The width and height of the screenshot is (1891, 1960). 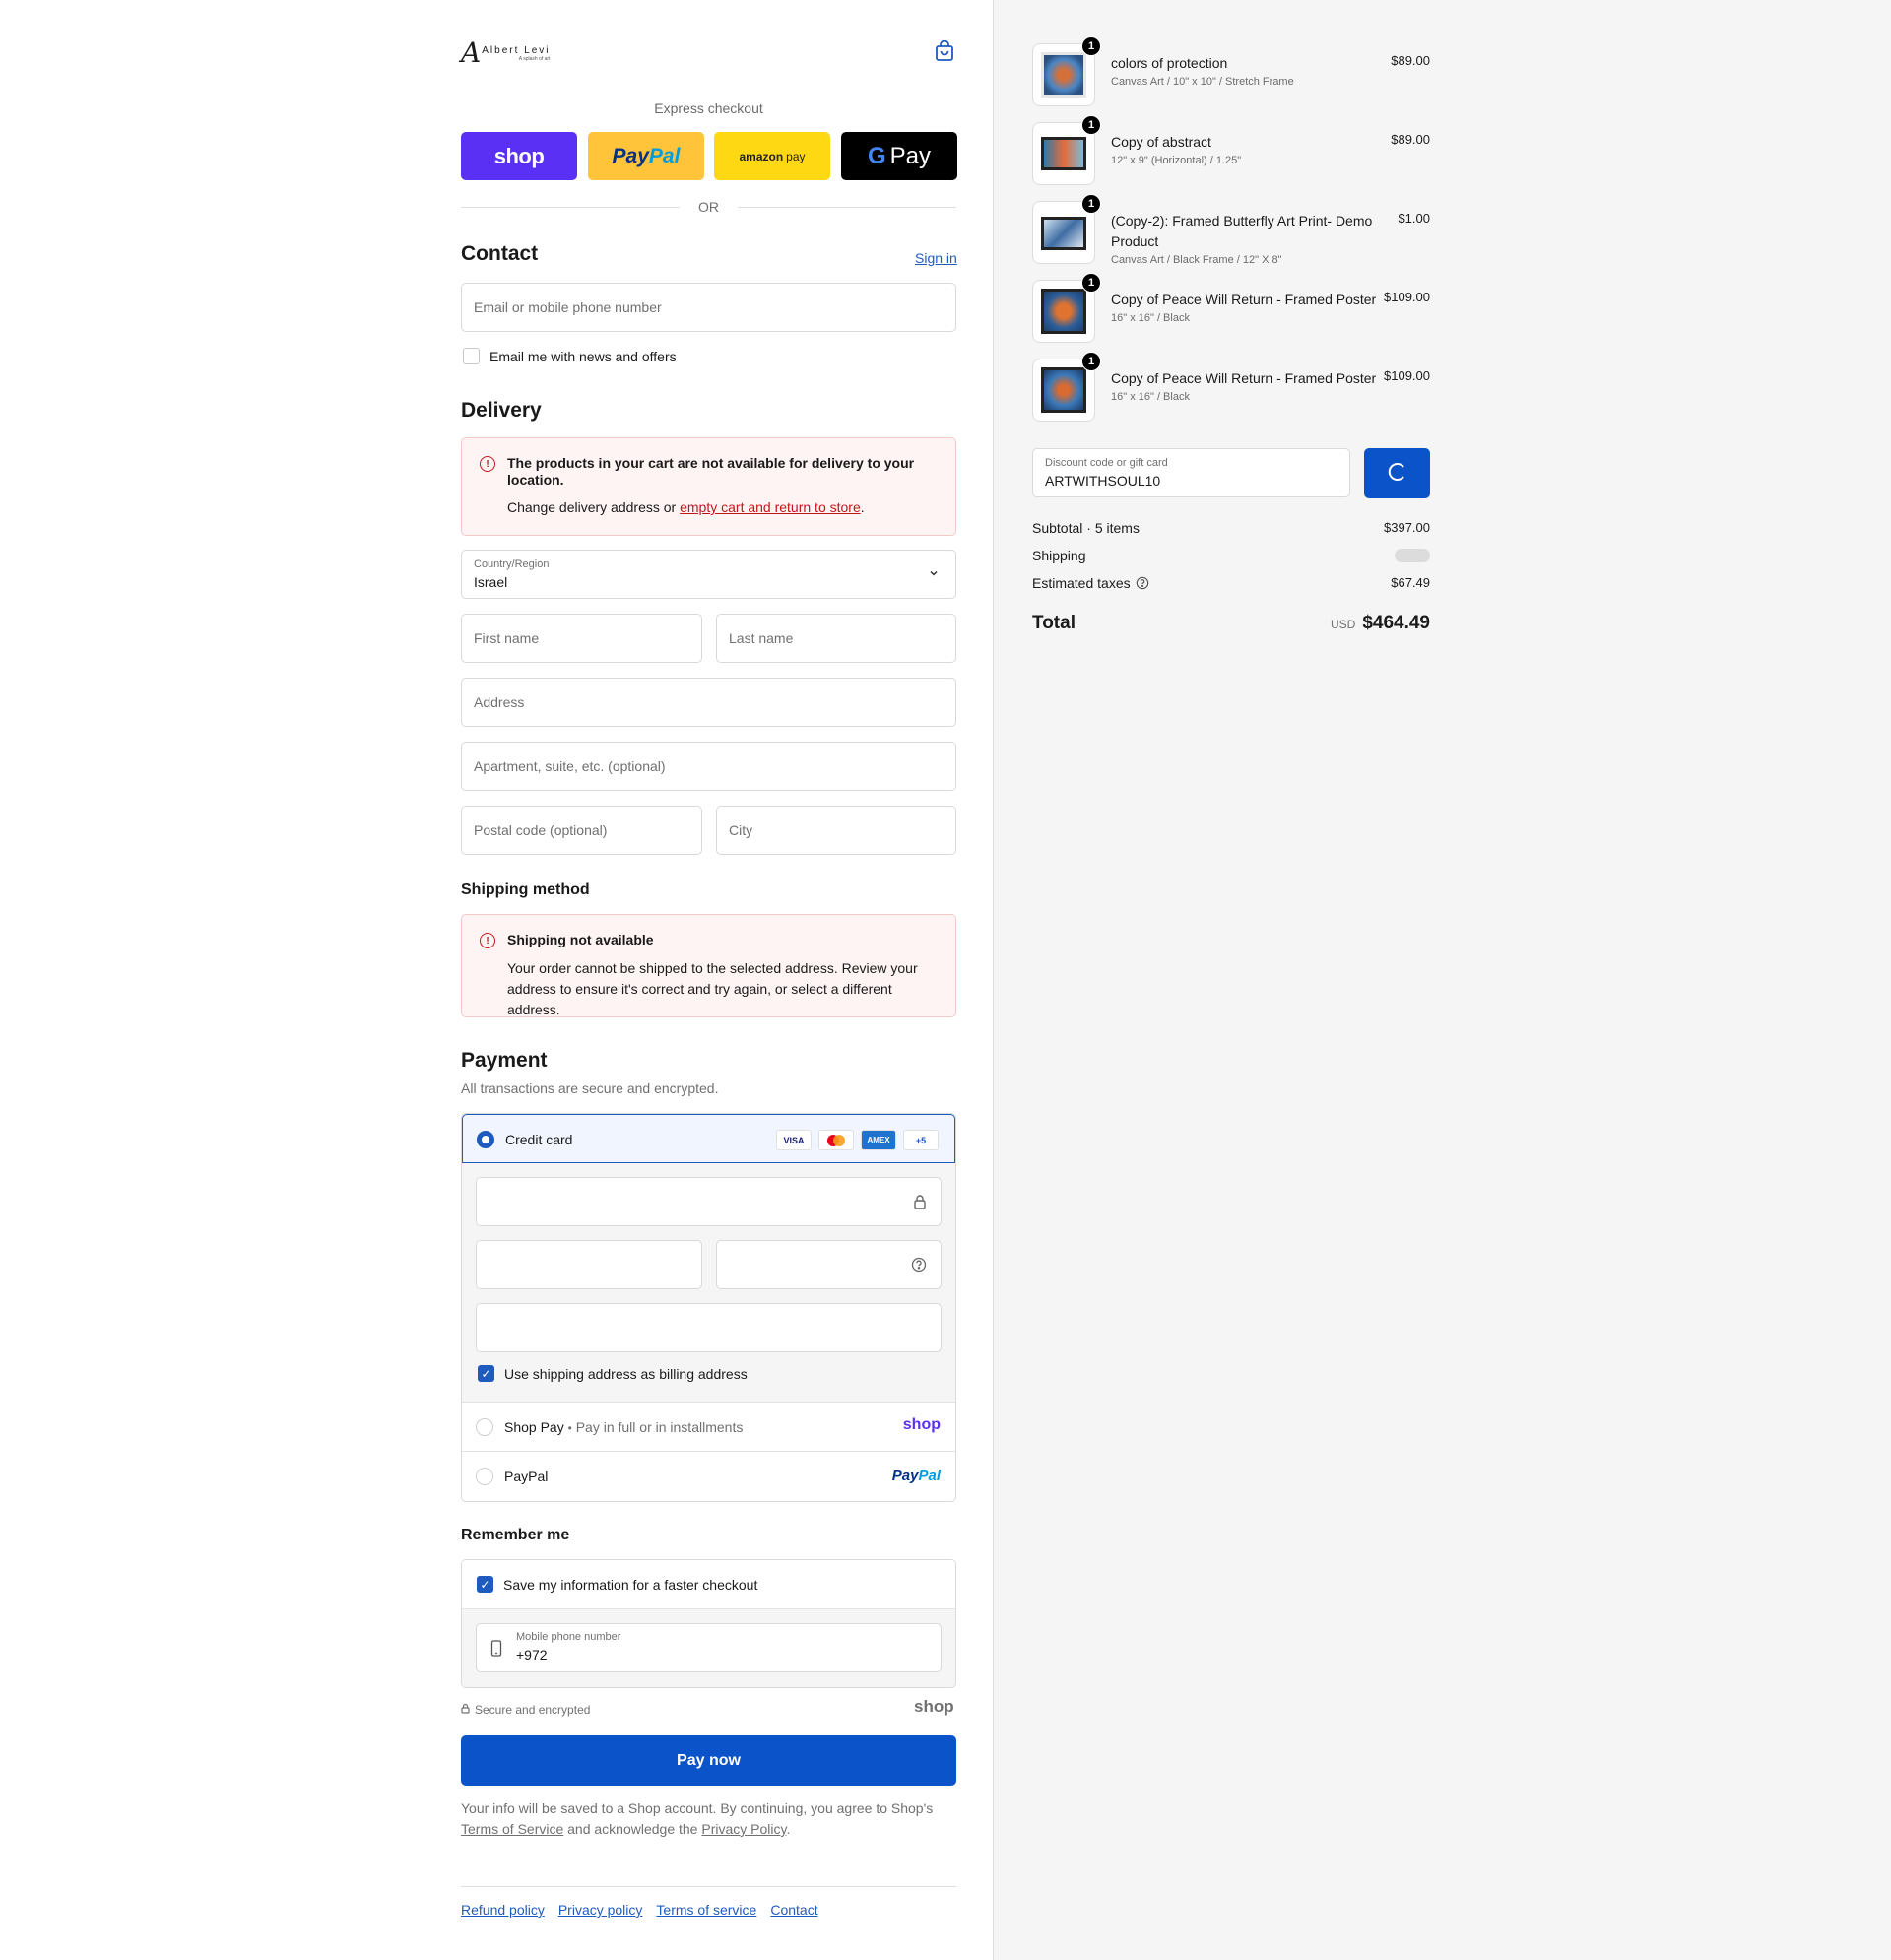 I want to click on country-value: Israel, so click(x=491, y=582).